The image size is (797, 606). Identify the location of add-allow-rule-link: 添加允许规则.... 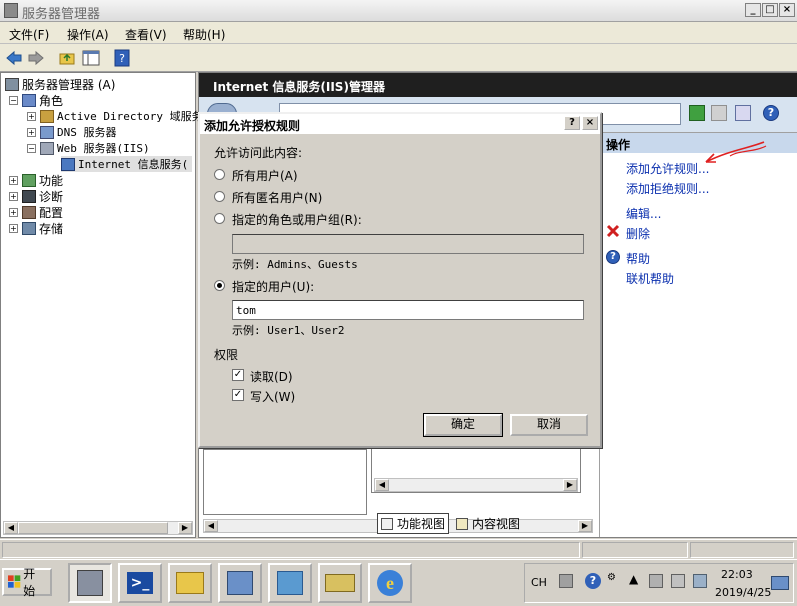
(667, 168).